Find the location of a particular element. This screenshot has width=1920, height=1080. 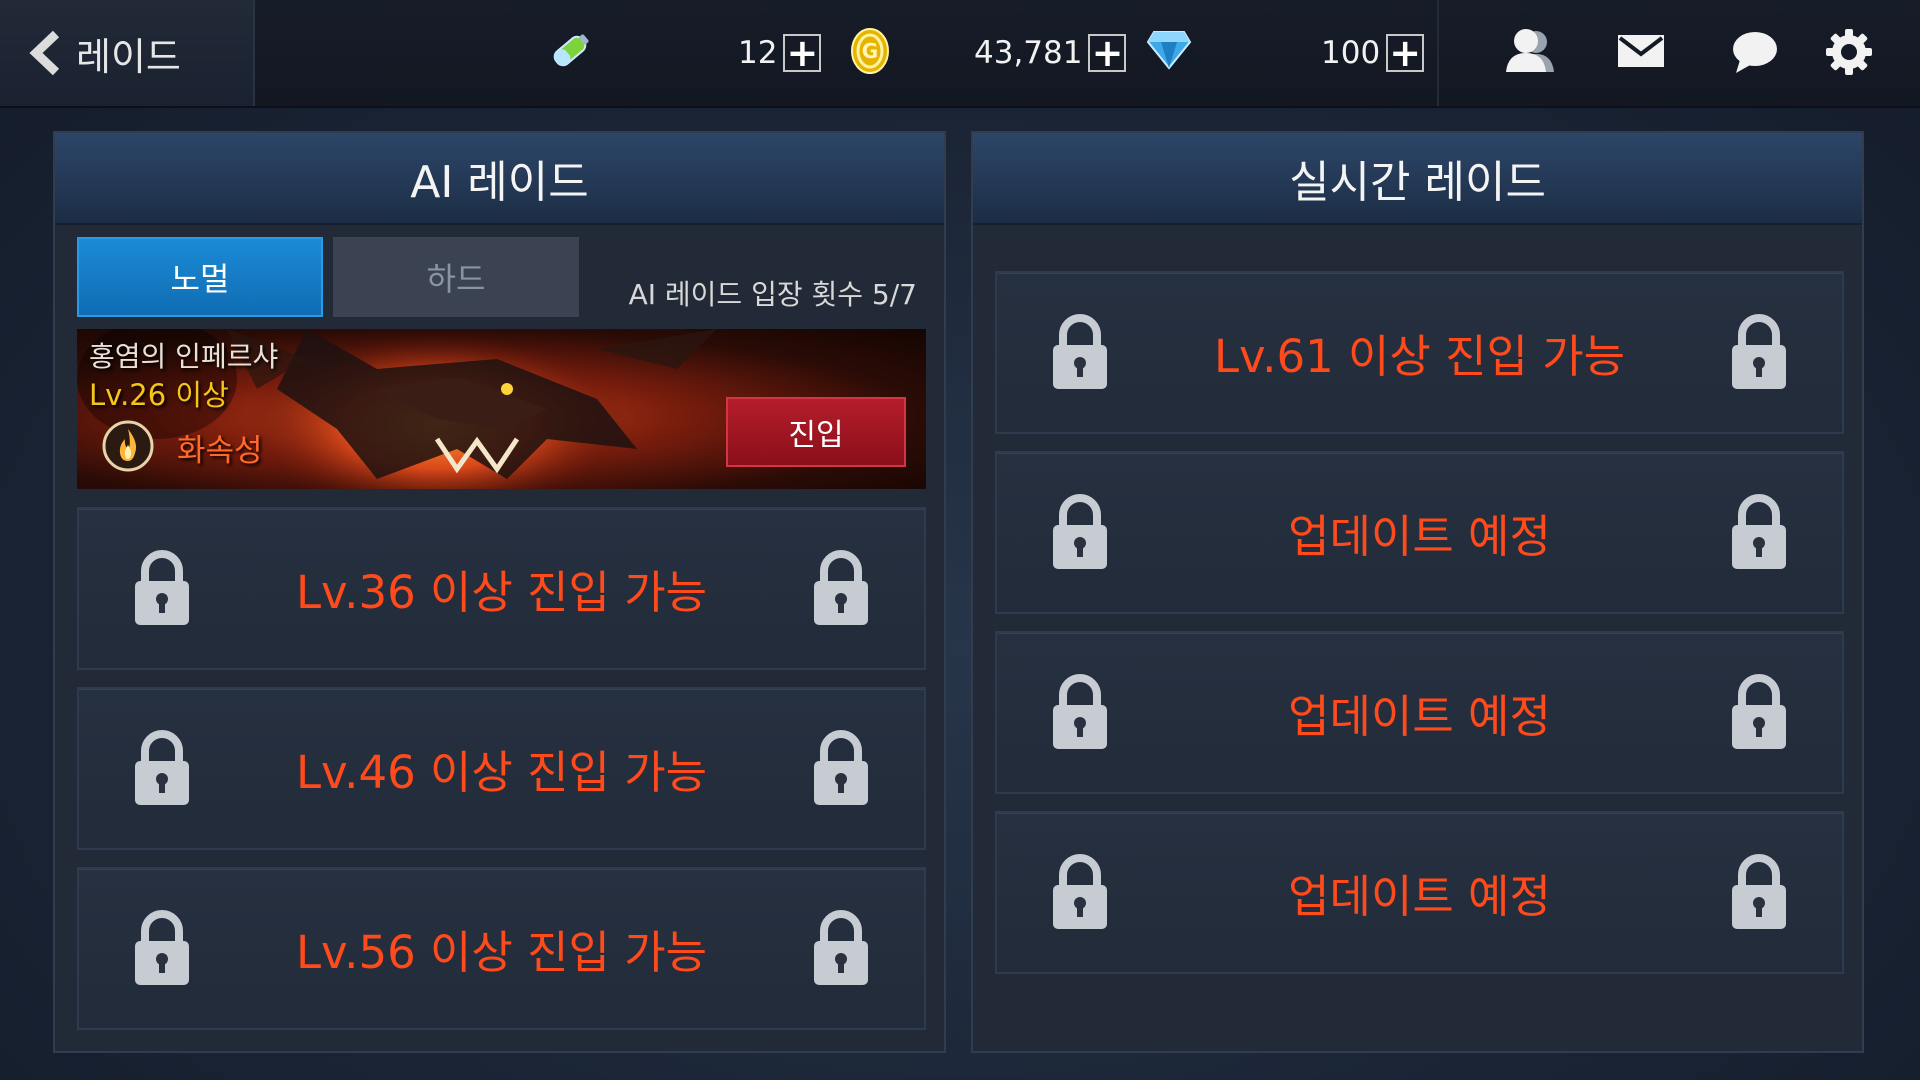

realtime-raid-title: 실시간 레이드 is located at coordinates (1417, 179).